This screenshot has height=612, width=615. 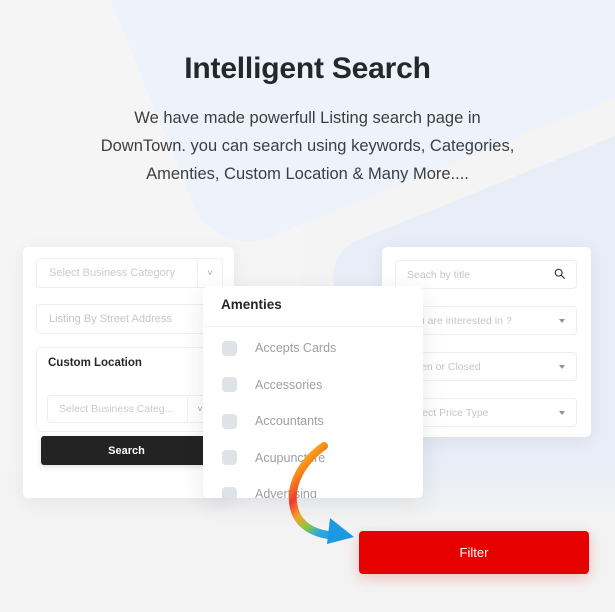 What do you see at coordinates (112, 273) in the screenshot?
I see `business-category-placeholder: Select Business Category` at bounding box center [112, 273].